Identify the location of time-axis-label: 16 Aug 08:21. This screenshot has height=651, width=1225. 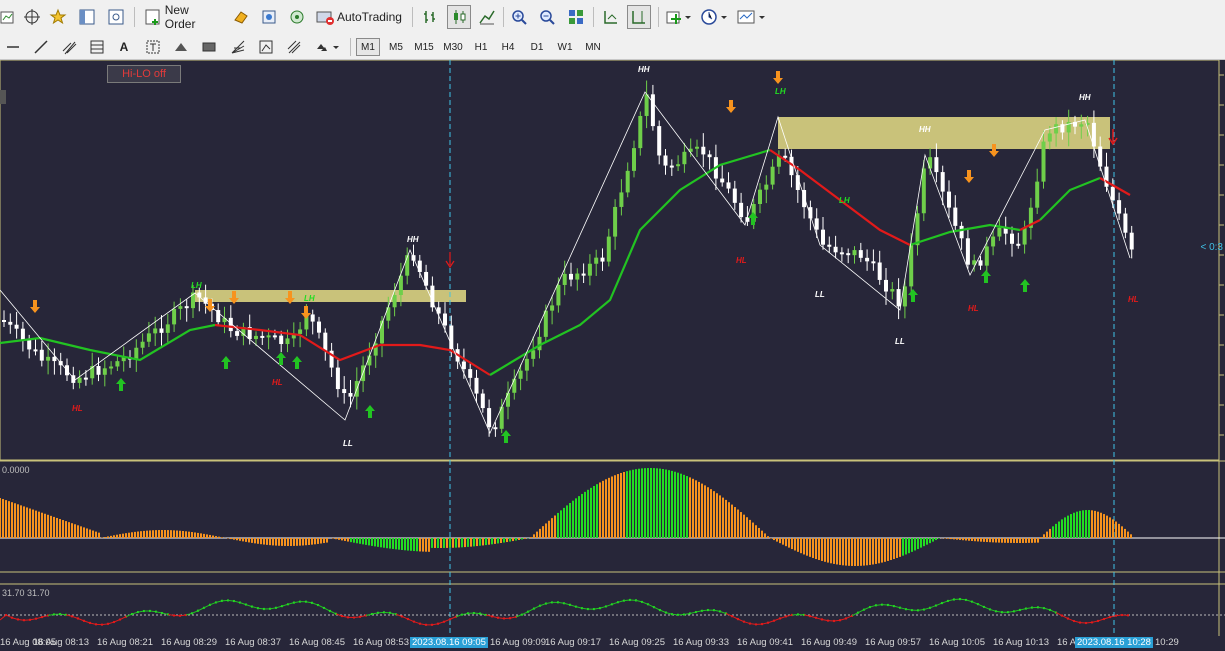
(125, 642).